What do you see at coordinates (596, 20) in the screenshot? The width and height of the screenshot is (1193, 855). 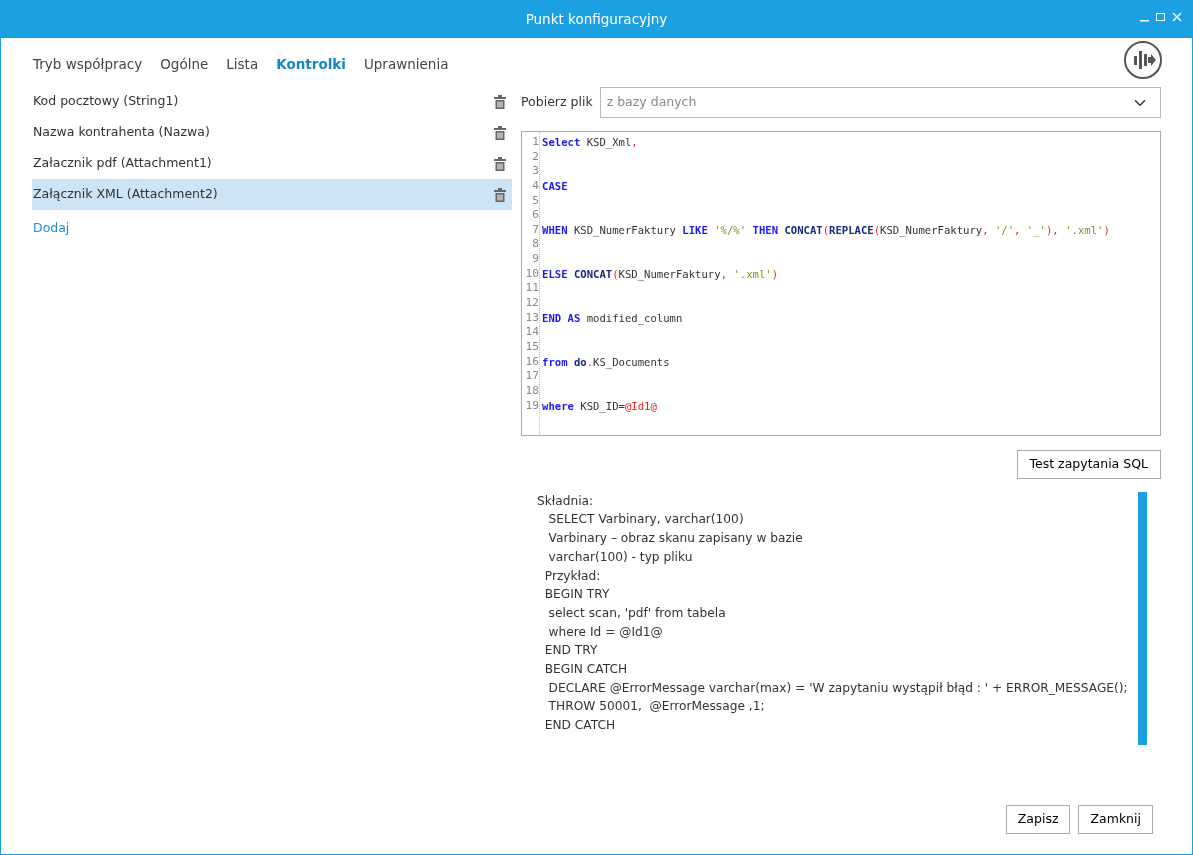 I see `window-title: Punkt konfiguracyjny` at bounding box center [596, 20].